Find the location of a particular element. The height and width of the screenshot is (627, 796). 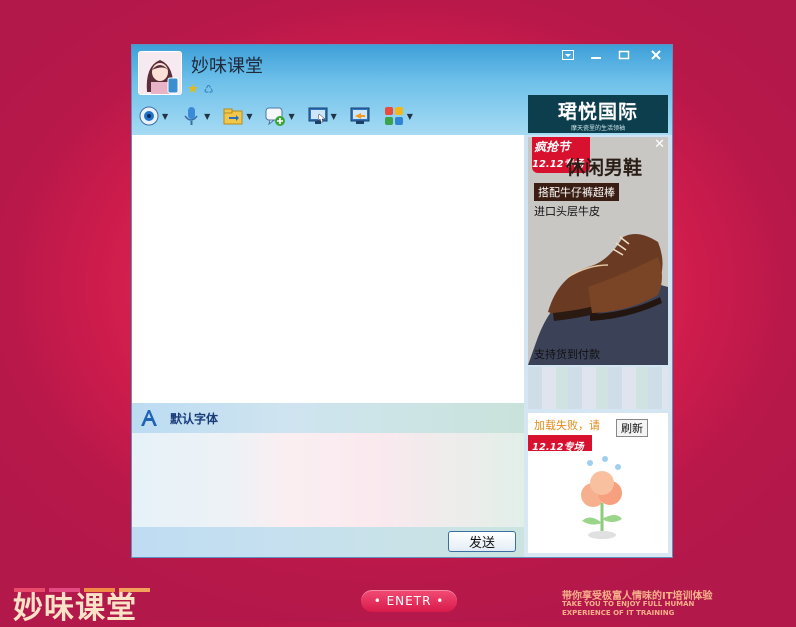

file-transfer-icon is located at coordinates (233, 116).